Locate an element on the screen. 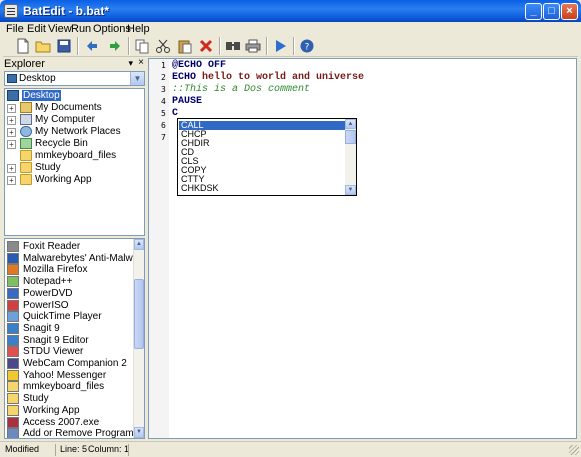 This screenshot has height=457, width=581. resize-grip-icon is located at coordinates (574, 450).